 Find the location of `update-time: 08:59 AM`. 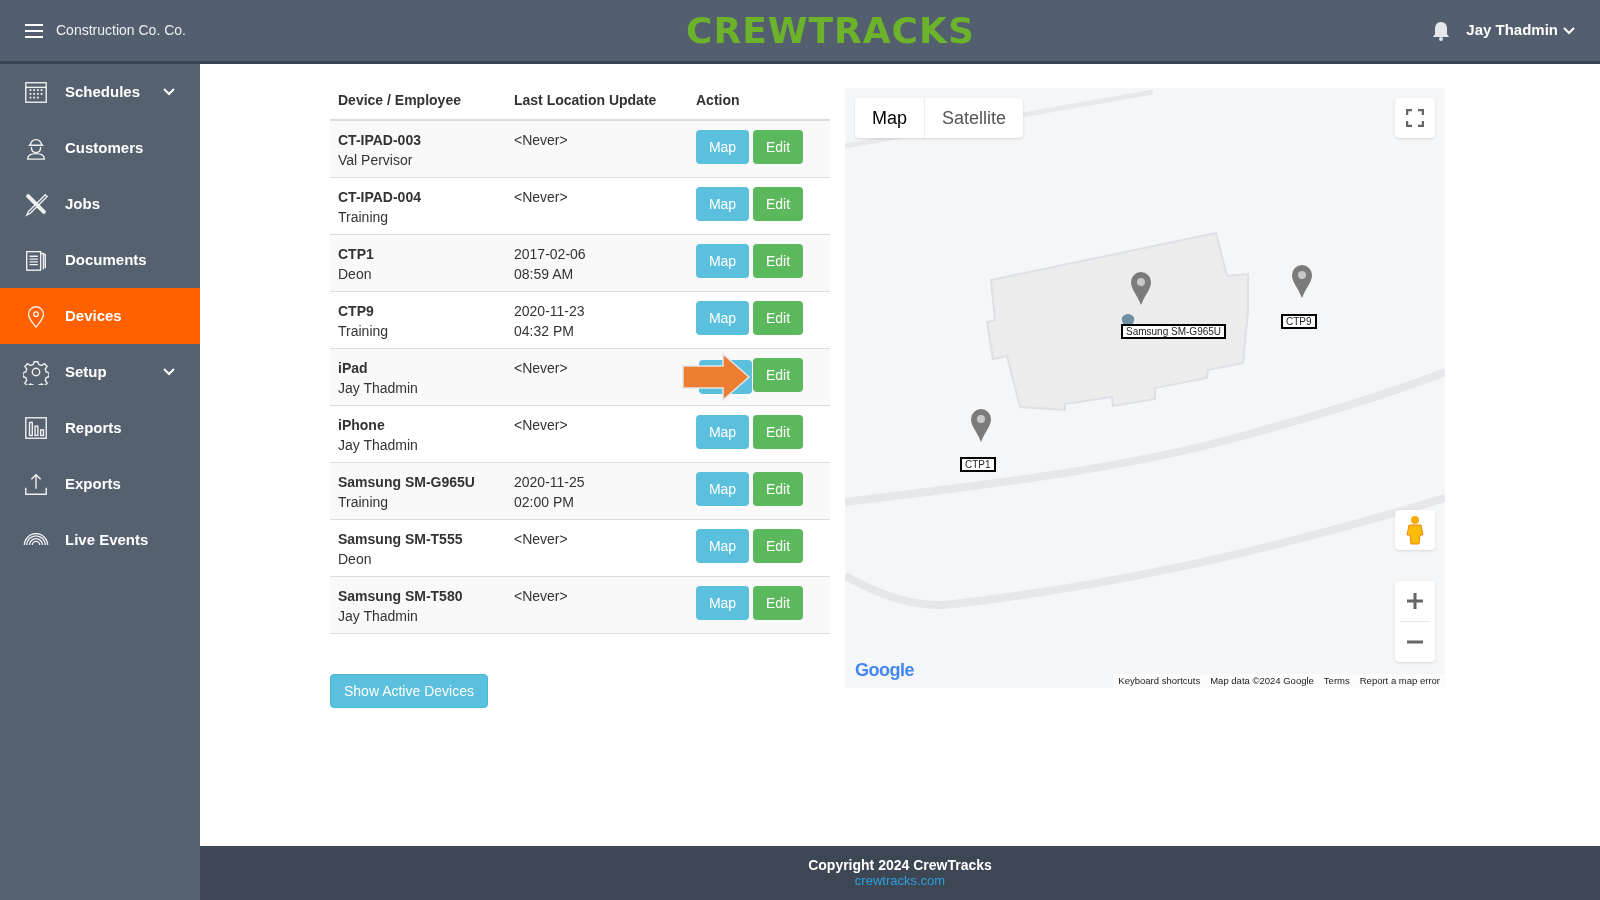

update-time: 08:59 AM is located at coordinates (544, 274).